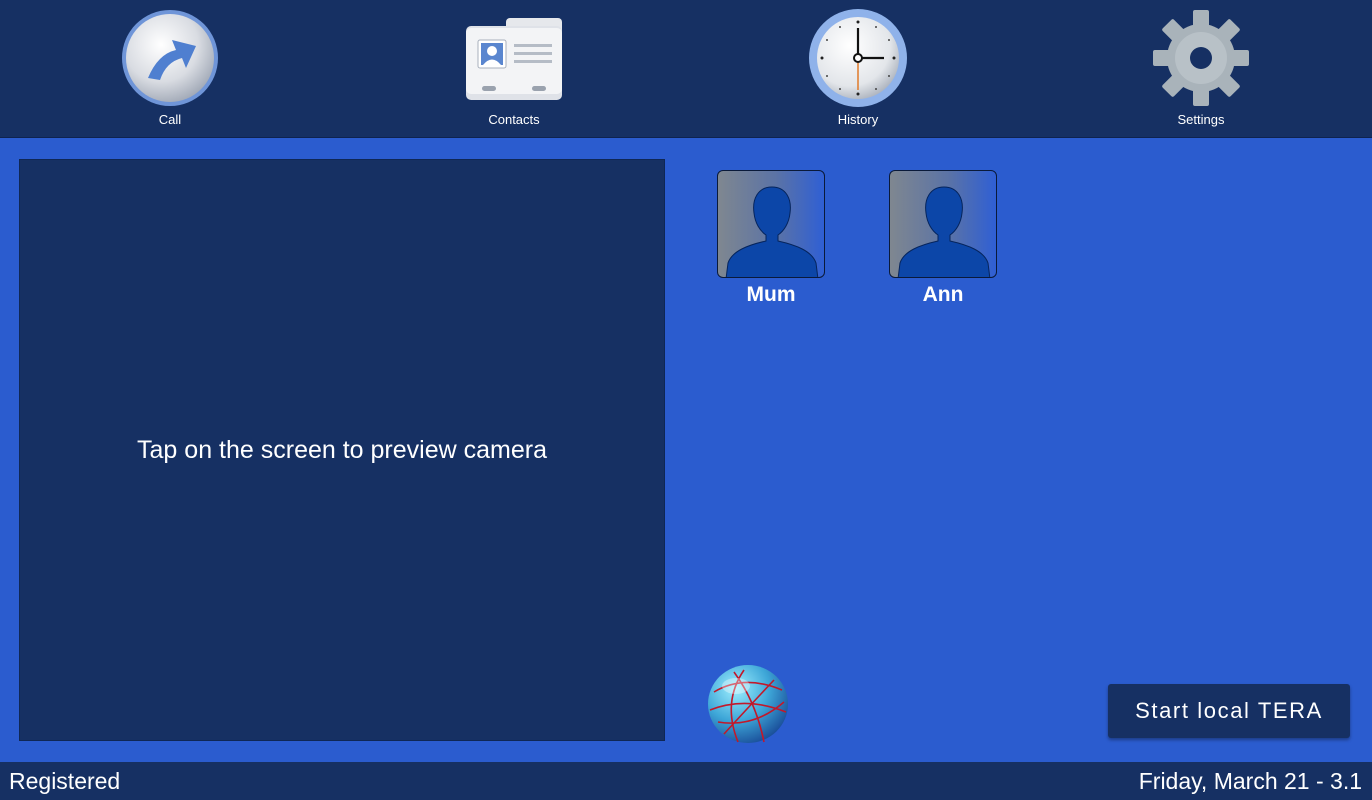 Image resolution: width=1372 pixels, height=800 pixels. I want to click on contact-tile-mum: Mum, so click(771, 240).